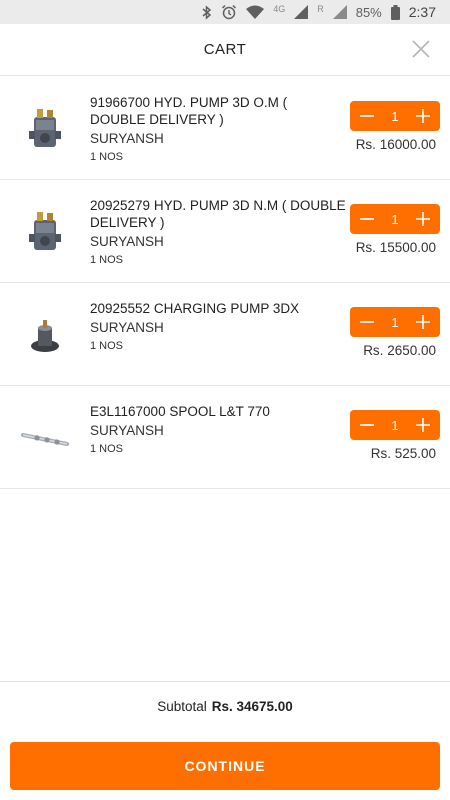  What do you see at coordinates (218, 430) in the screenshot?
I see `item-details: E3L1167000 SPOOL L&T 770 SURYANSH 1 NOS` at bounding box center [218, 430].